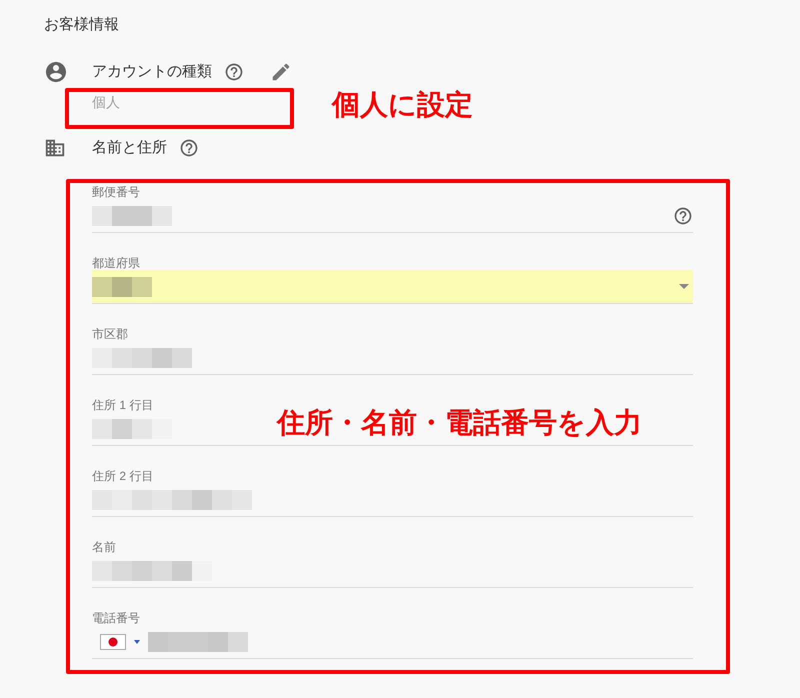 Image resolution: width=800 pixels, height=698 pixels. I want to click on field-label: 市区郡, so click(110, 334).